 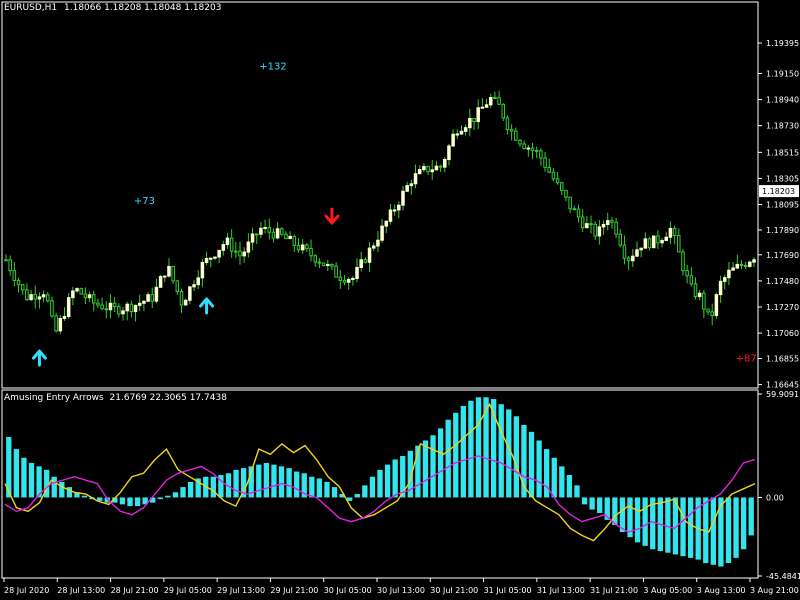 What do you see at coordinates (782, 178) in the screenshot?
I see `price-tick-label: 1.18305` at bounding box center [782, 178].